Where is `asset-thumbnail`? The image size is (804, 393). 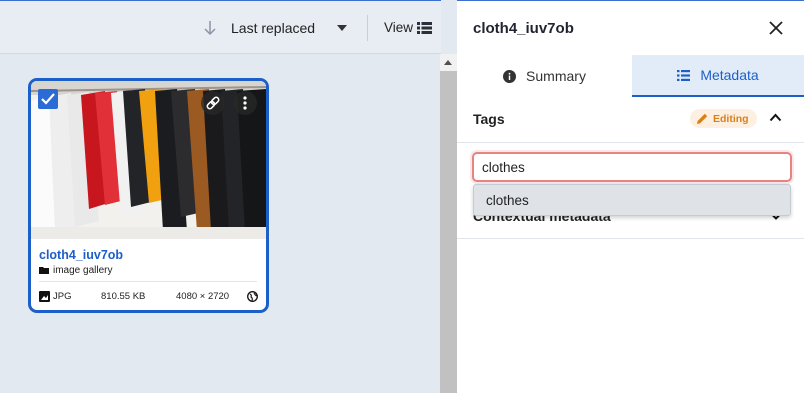 asset-thumbnail is located at coordinates (148, 160).